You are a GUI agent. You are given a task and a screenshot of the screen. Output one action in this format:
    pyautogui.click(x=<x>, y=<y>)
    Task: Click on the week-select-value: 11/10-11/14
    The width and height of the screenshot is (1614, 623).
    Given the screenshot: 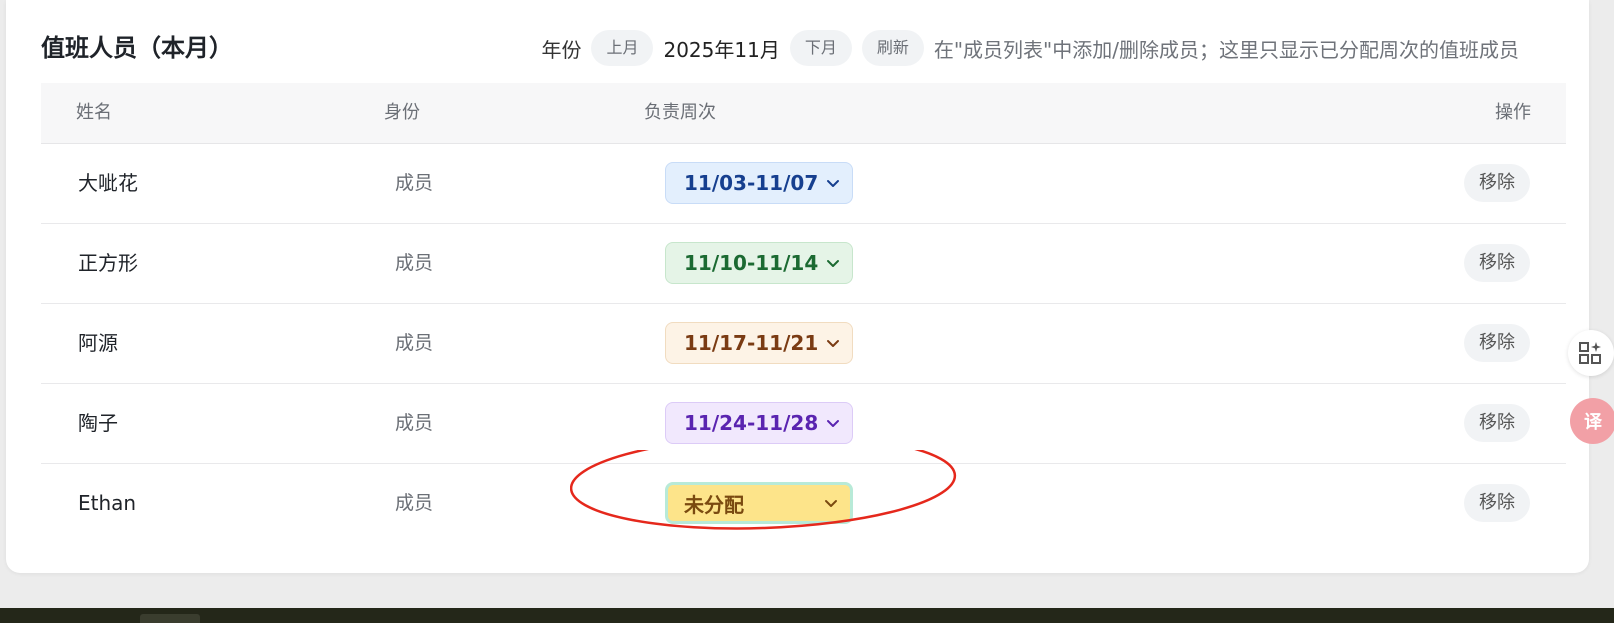 What is the action you would take?
    pyautogui.click(x=751, y=263)
    